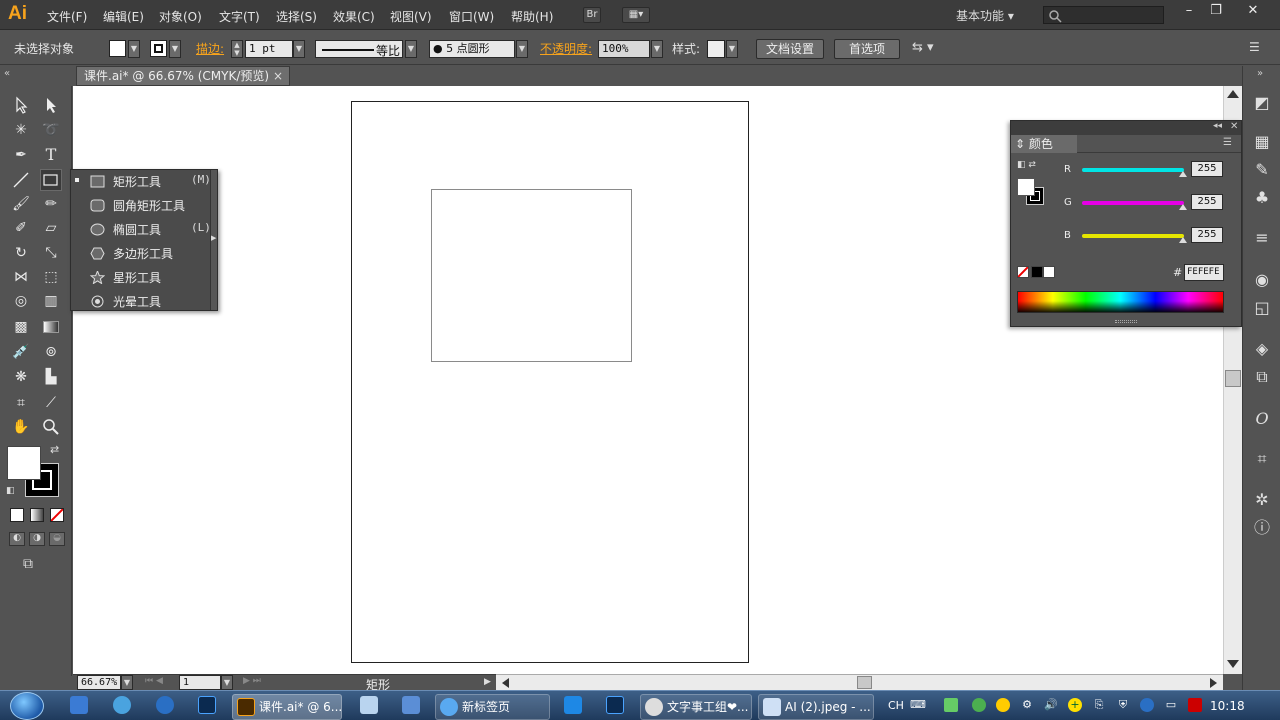 Image resolution: width=1280 pixels, height=720 pixels. I want to click on brush-select: ● 5 点圆形, so click(472, 49).